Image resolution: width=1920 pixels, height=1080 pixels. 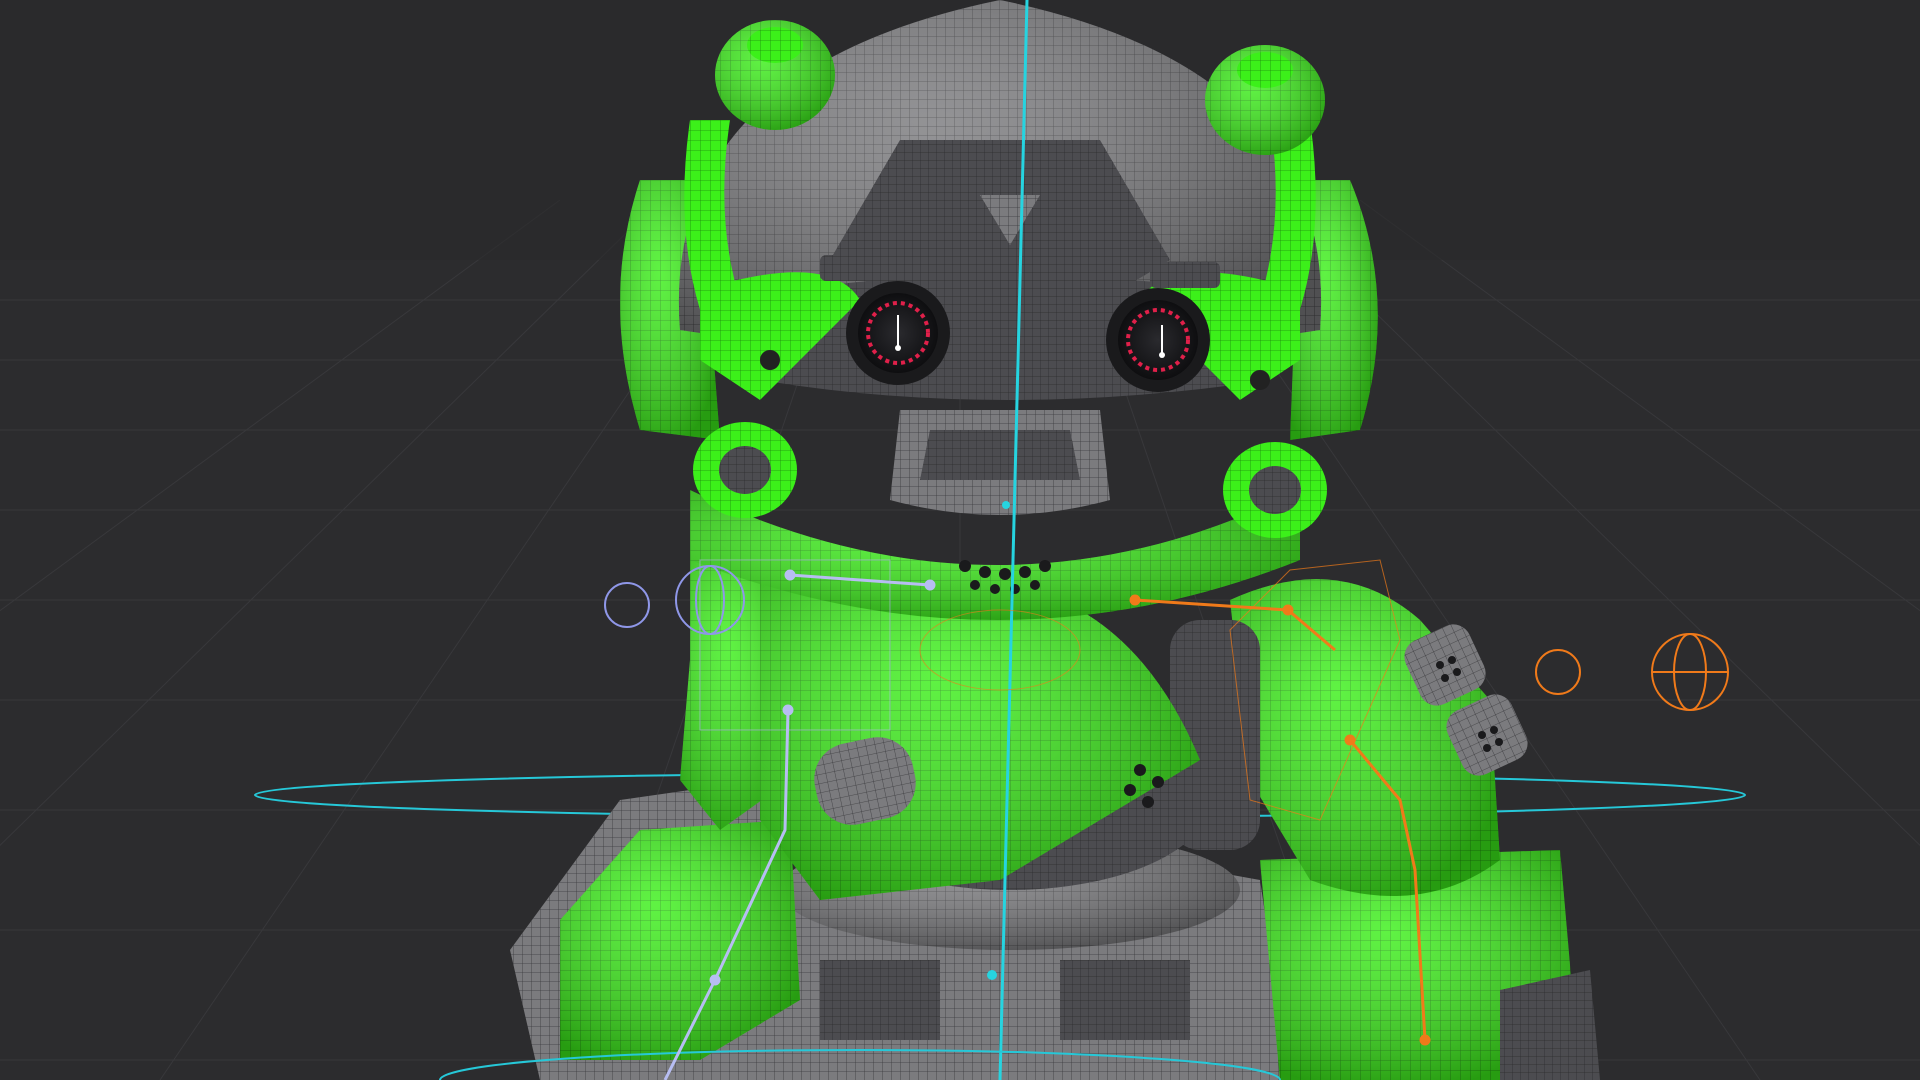 What do you see at coordinates (1158, 340) in the screenshot?
I see `robot-right-eye` at bounding box center [1158, 340].